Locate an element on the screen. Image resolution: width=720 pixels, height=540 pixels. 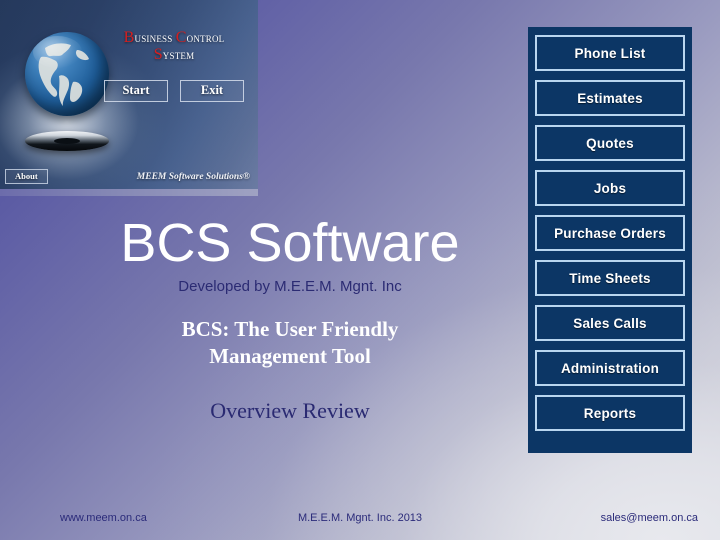
menu-item-quotes: Quotes is located at coordinates (610, 143).